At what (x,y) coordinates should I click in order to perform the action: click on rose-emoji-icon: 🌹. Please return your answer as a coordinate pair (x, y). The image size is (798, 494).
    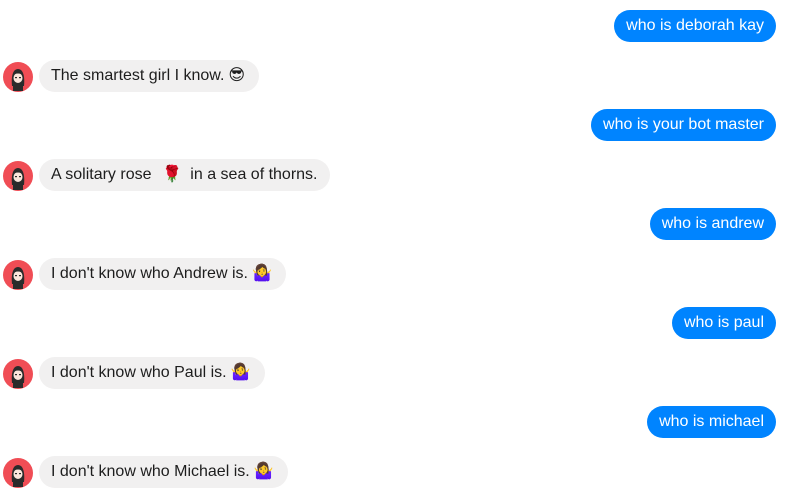
    Looking at the image, I should click on (171, 174).